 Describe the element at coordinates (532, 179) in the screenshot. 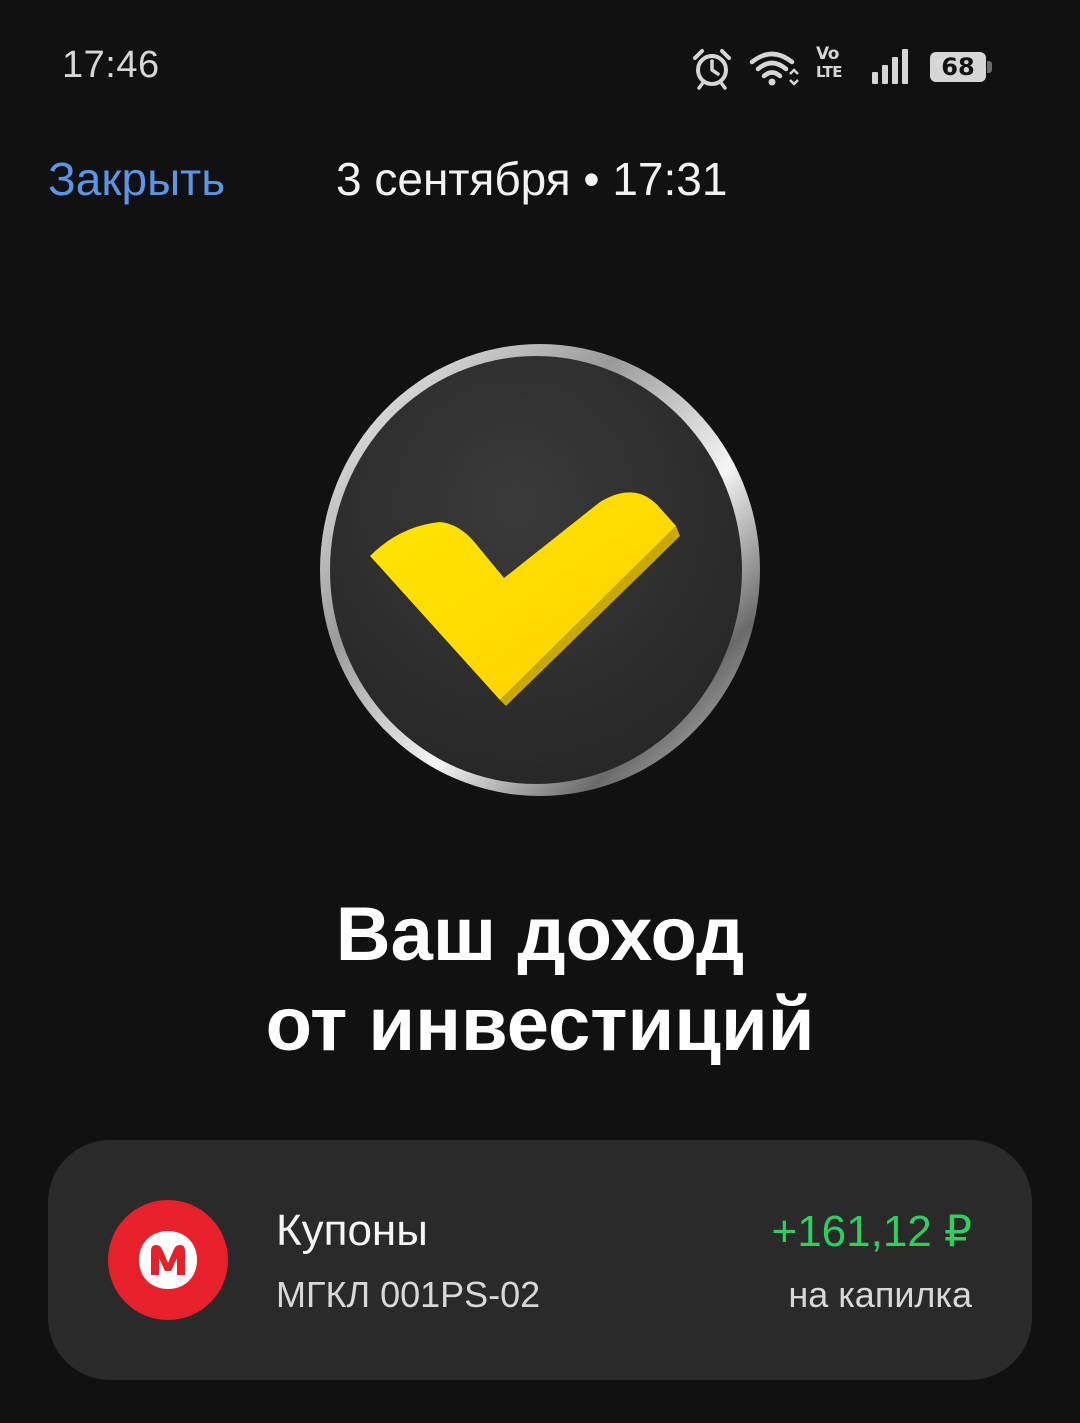

I see `operation-datetime: 3 сентября • 17:31` at that location.